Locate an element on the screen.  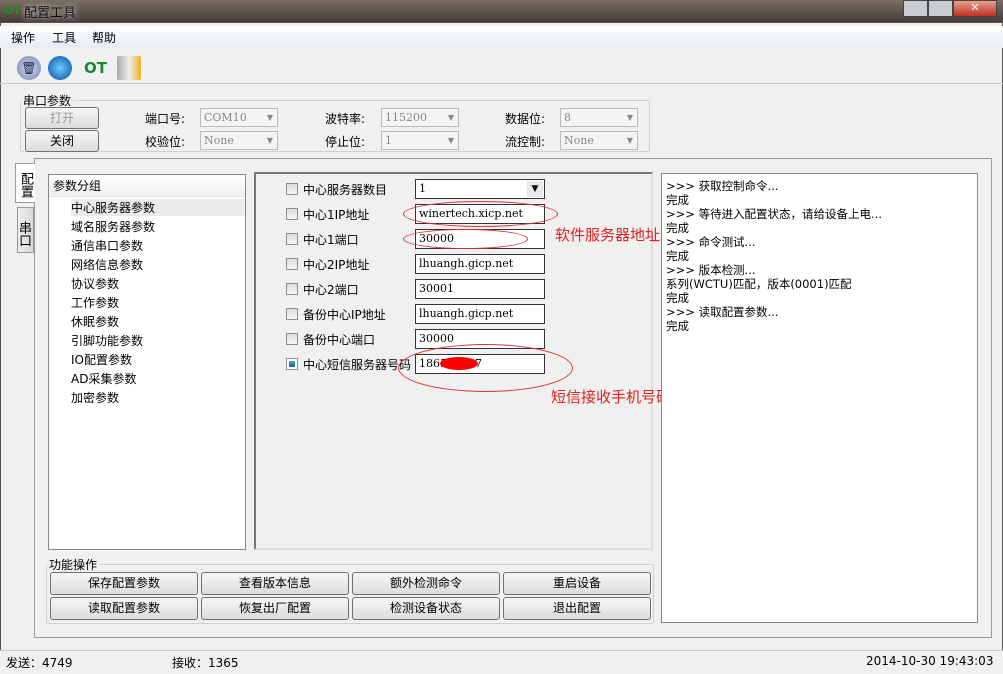
tree-item: 协议参数 is located at coordinates (95, 283).